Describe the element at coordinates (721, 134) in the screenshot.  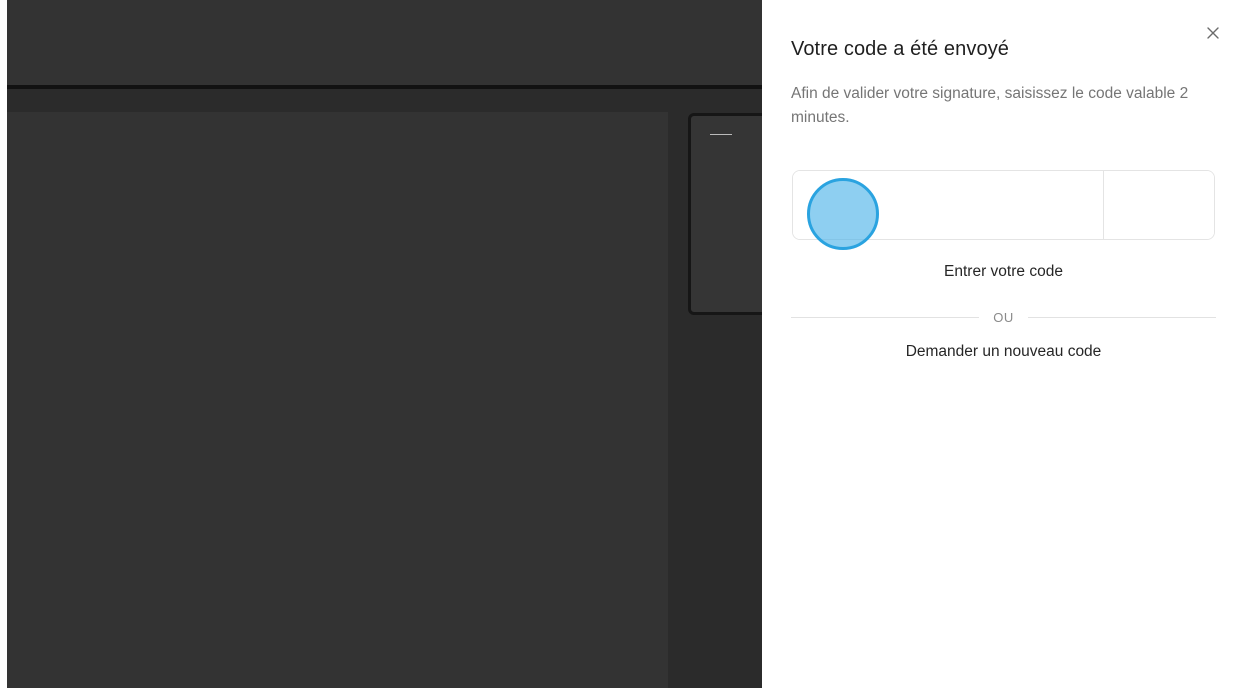
I see `thumbnail-line` at that location.